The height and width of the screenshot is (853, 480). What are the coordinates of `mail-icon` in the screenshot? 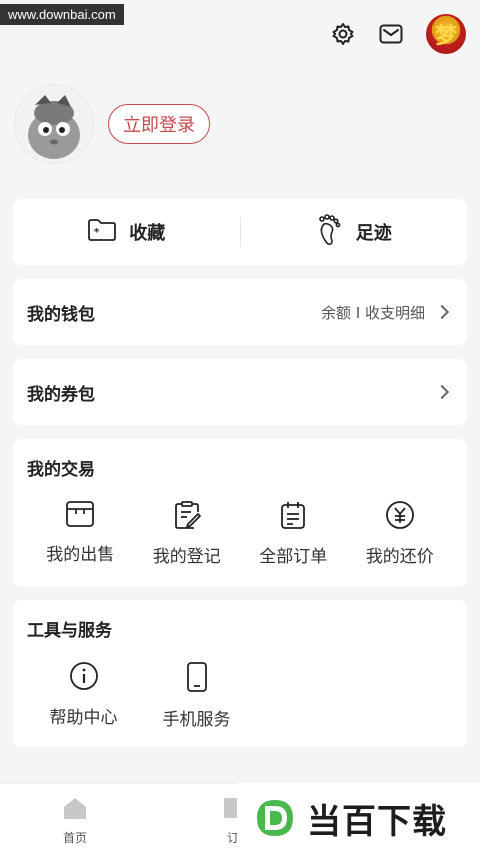 It's located at (391, 34).